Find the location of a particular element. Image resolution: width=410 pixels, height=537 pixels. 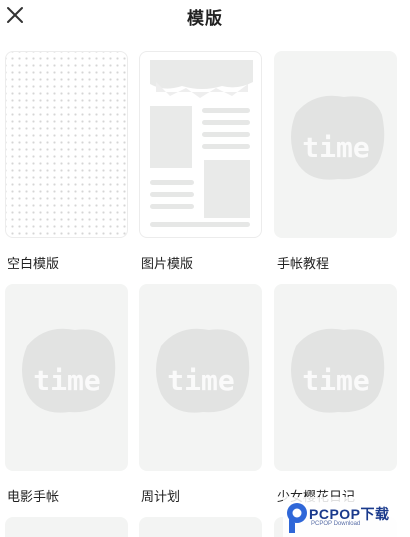

template-label: 图片模版 is located at coordinates (167, 264).